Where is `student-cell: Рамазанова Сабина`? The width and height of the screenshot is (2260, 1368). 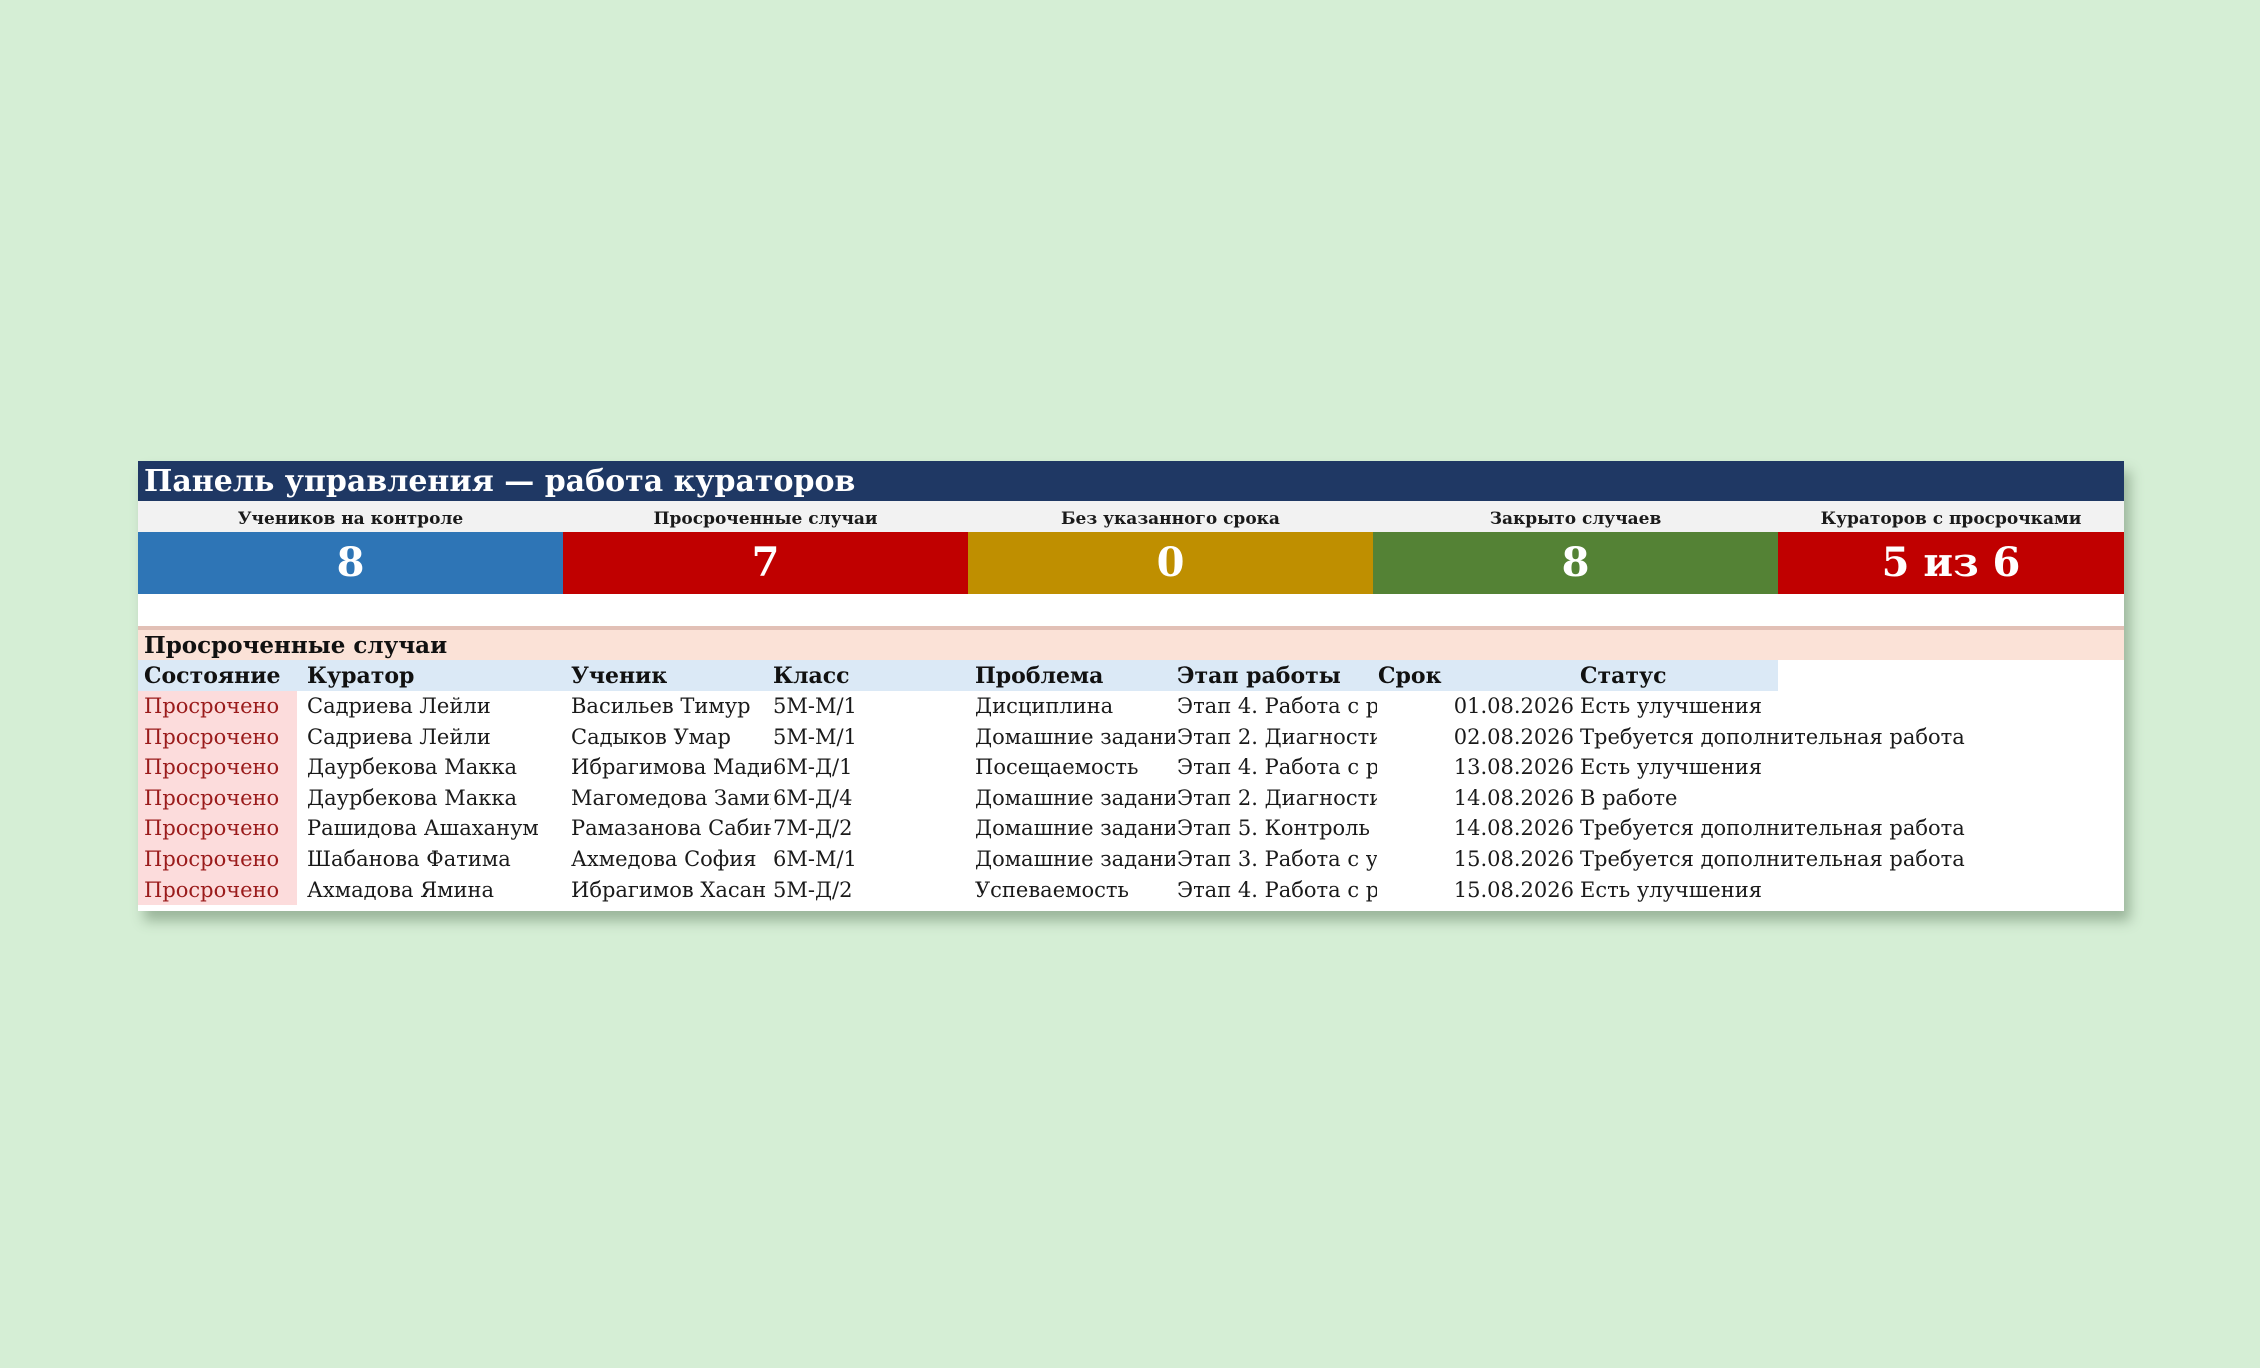 student-cell: Рамазанова Сабина is located at coordinates (671, 828).